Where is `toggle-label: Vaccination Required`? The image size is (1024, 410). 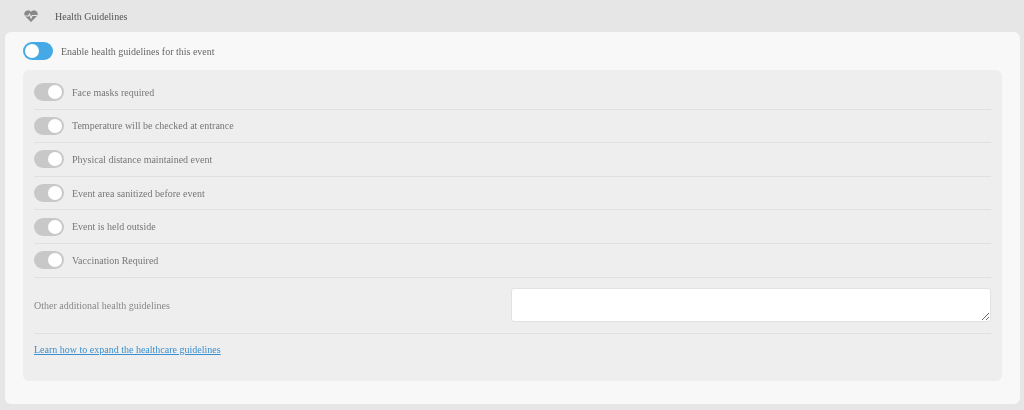
toggle-label: Vaccination Required is located at coordinates (115, 260).